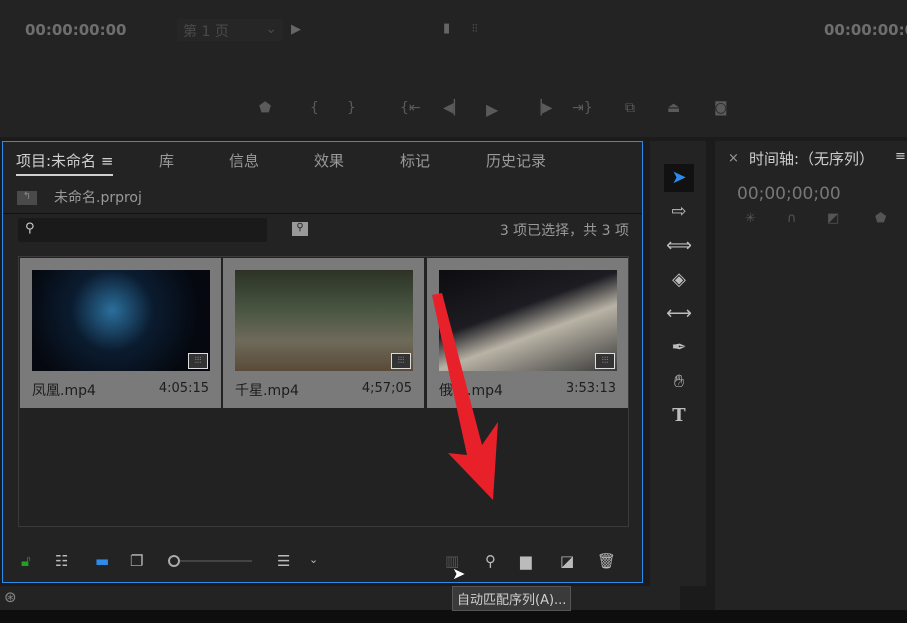 The width and height of the screenshot is (907, 623). I want to click on lock-icon: 🔓︎, so click(26, 561).